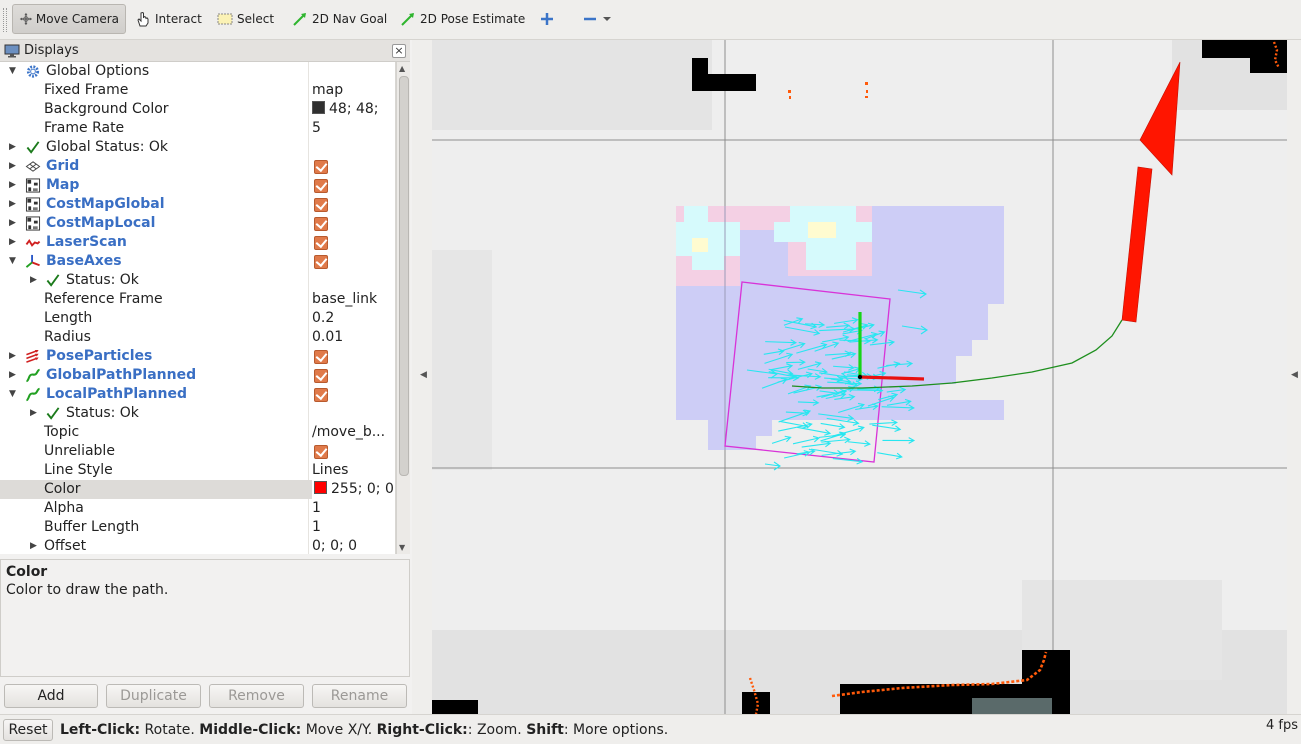 The width and height of the screenshot is (1301, 744). I want to click on tree-row-grid: ▶ Grid, so click(197, 166).